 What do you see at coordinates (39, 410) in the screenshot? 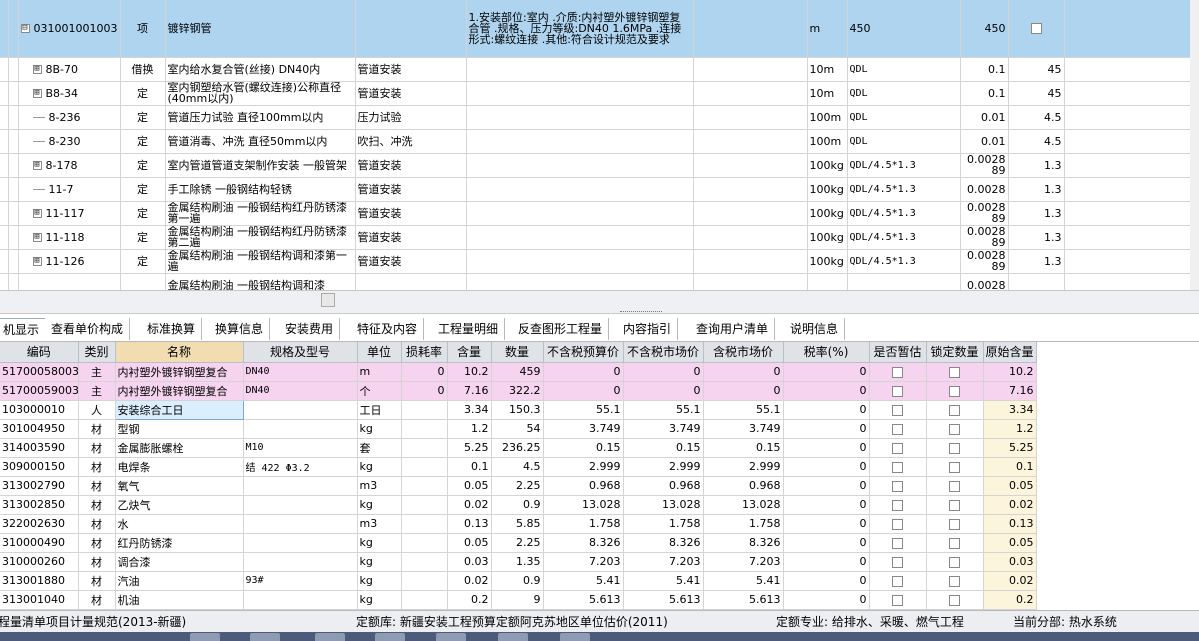
I see `resource-code: 103000010` at bounding box center [39, 410].